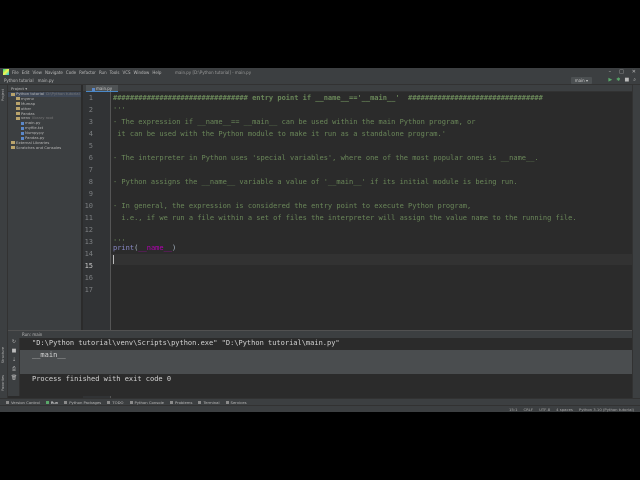 Image resolution: width=640 pixels, height=480 pixels. Describe the element at coordinates (115, 72) in the screenshot. I see `menu-tools: Tools` at that location.